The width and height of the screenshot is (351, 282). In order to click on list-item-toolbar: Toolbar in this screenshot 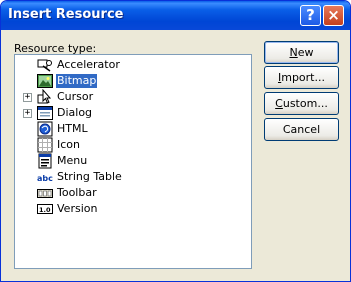, I will do `click(133, 193)`.